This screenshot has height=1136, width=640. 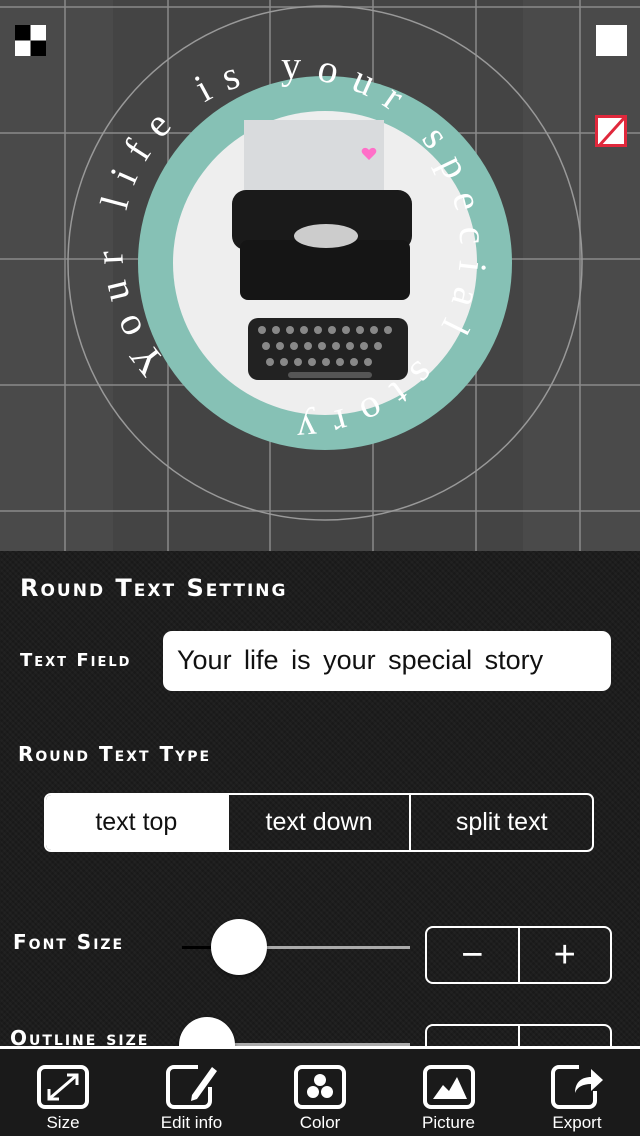 I want to click on option-split-text: split text, so click(x=500, y=822).